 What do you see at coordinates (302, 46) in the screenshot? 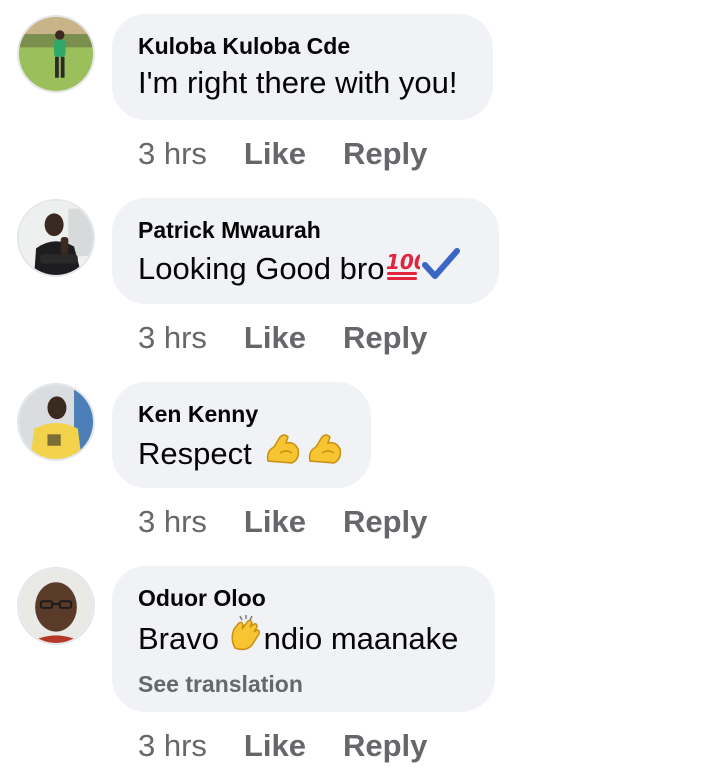
I see `comment-author: Kuloba Kuloba Cde` at bounding box center [302, 46].